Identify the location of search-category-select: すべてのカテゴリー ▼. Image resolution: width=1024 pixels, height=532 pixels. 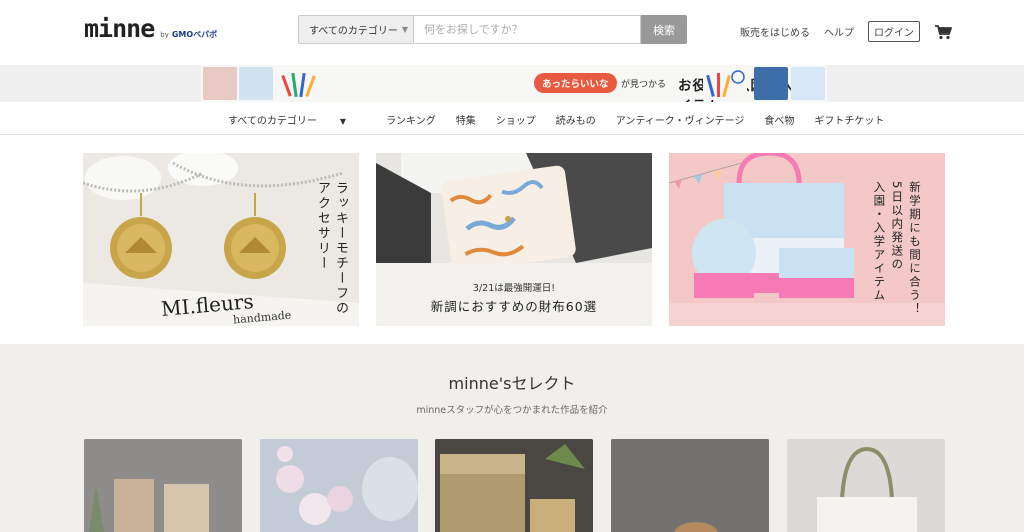
(355, 29).